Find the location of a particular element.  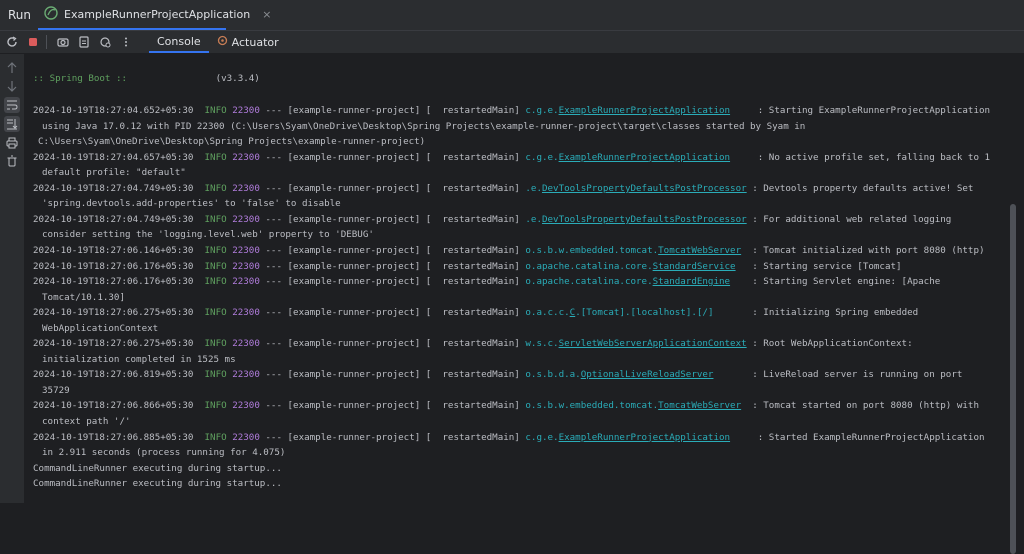

log-continuation: 35729 is located at coordinates (56, 390).